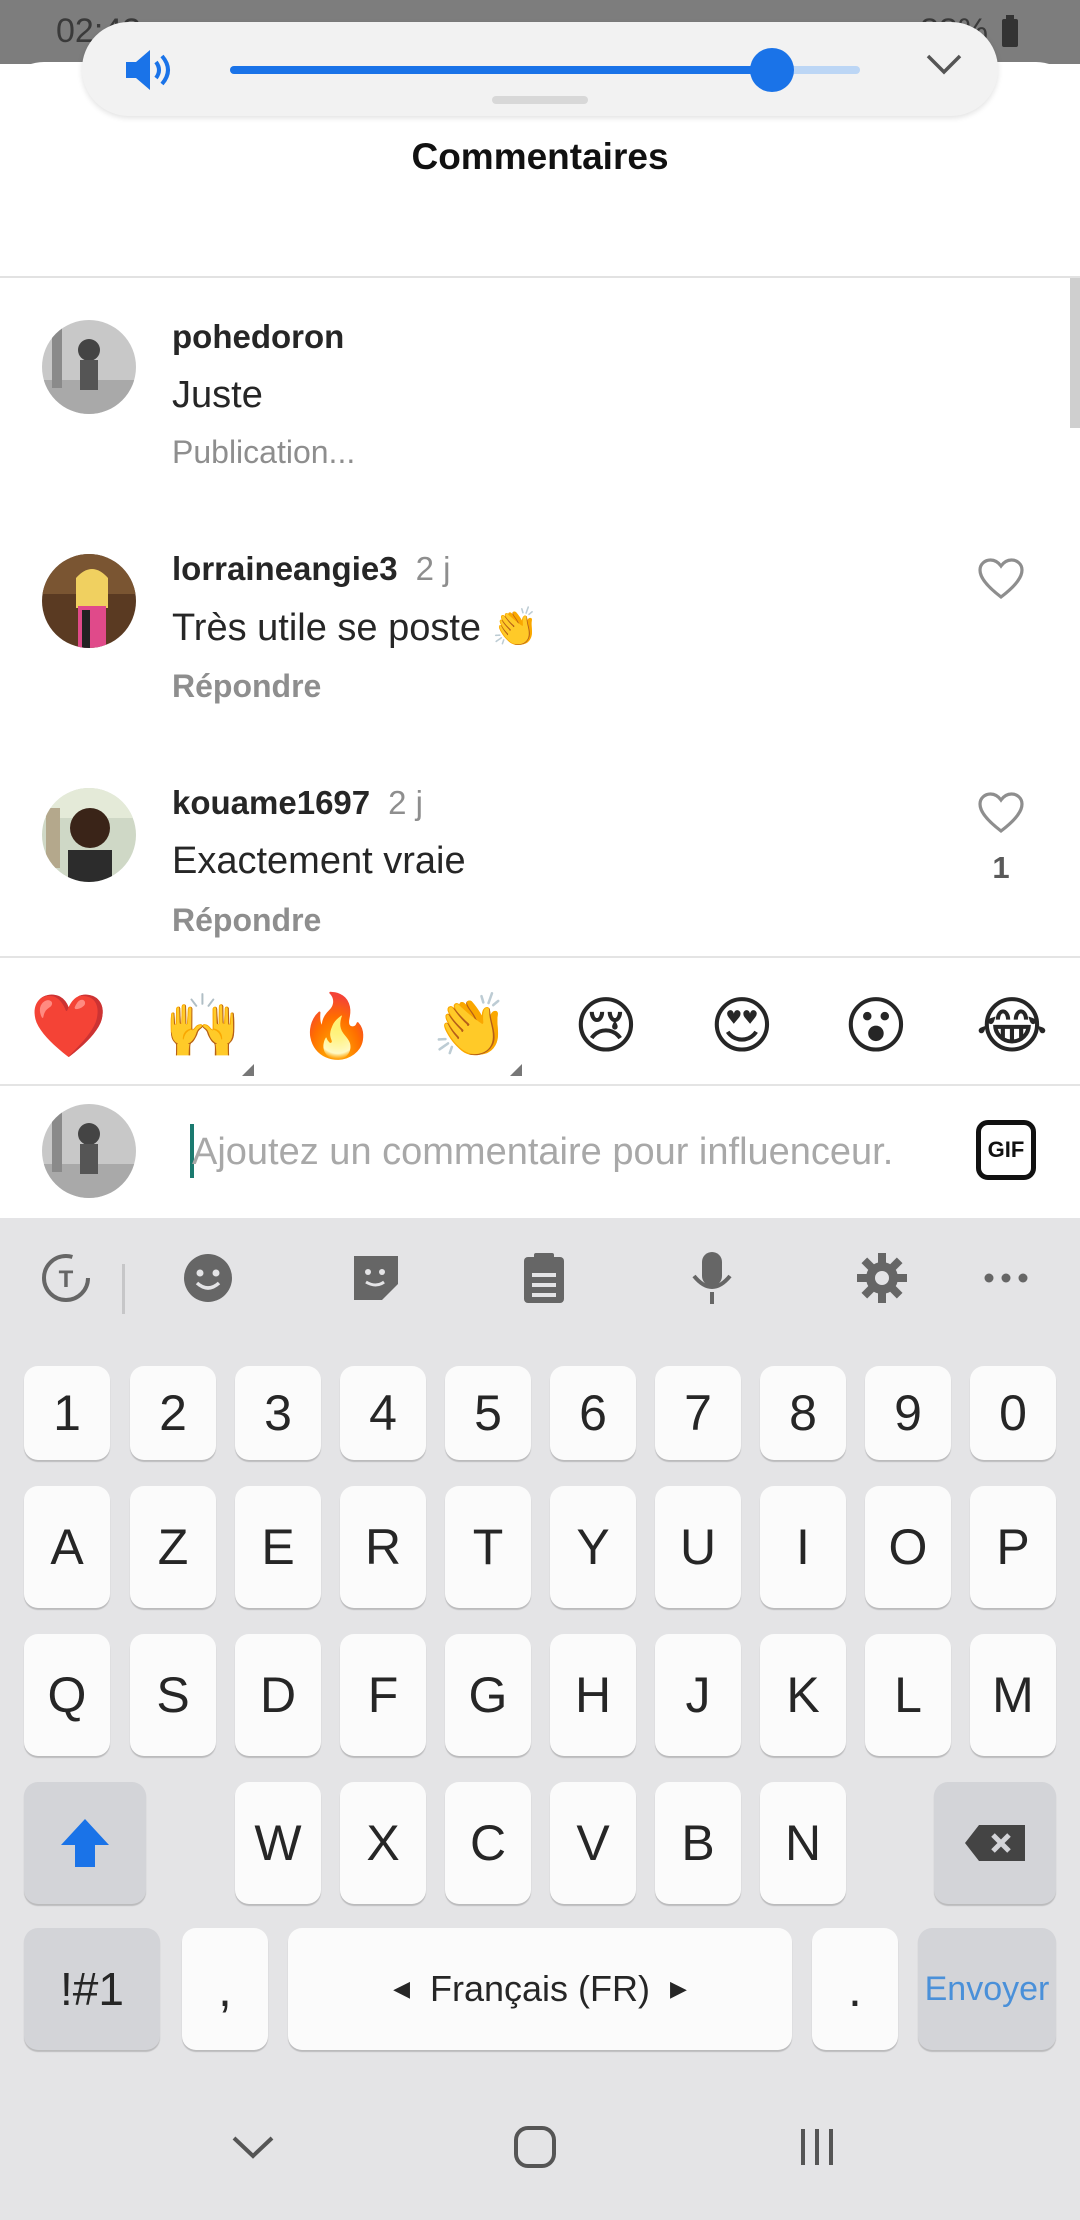 This screenshot has height=2220, width=1080. Describe the element at coordinates (278, 1695) in the screenshot. I see `key-d: D` at that location.